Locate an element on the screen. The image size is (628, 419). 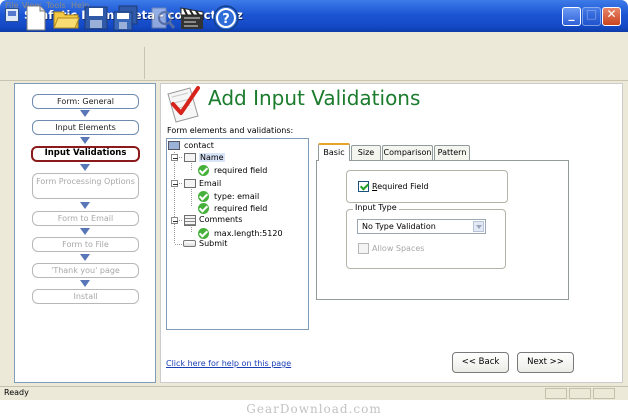
app-icon is located at coordinates (12, 15).